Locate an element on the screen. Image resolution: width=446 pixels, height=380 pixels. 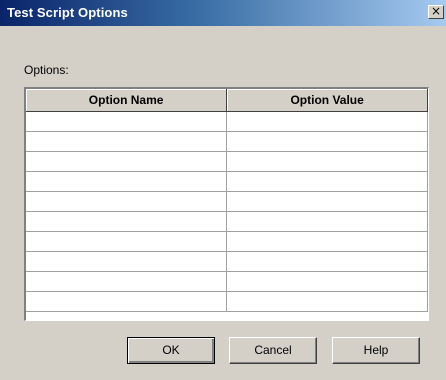
title-bar: Test Script Options × is located at coordinates (223, 13).